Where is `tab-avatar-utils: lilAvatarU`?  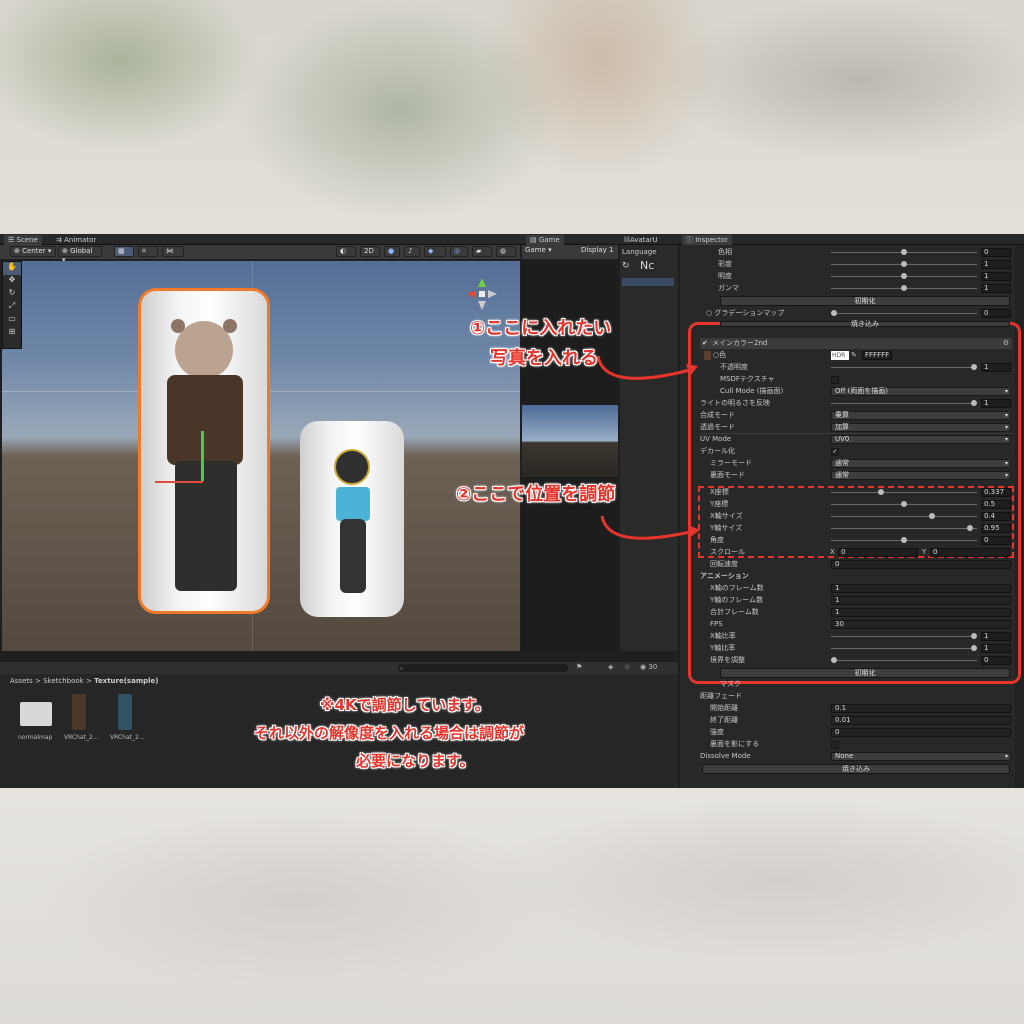 tab-avatar-utils: lilAvatarU is located at coordinates (641, 240).